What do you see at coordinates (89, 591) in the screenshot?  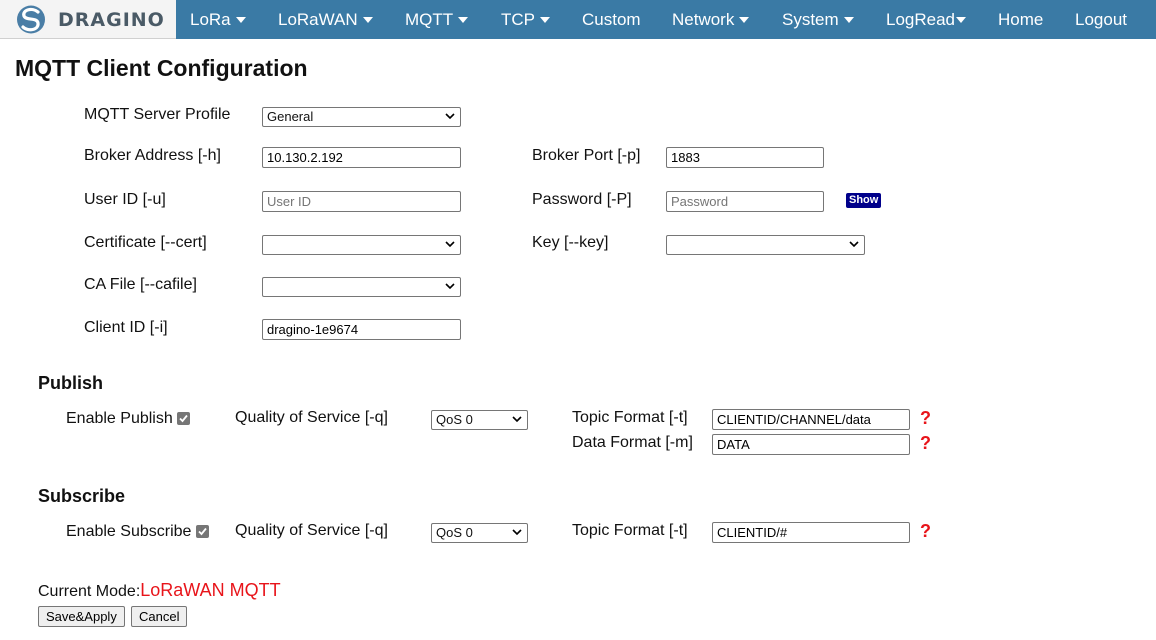 I see `current-mode-label: Current Mode:` at bounding box center [89, 591].